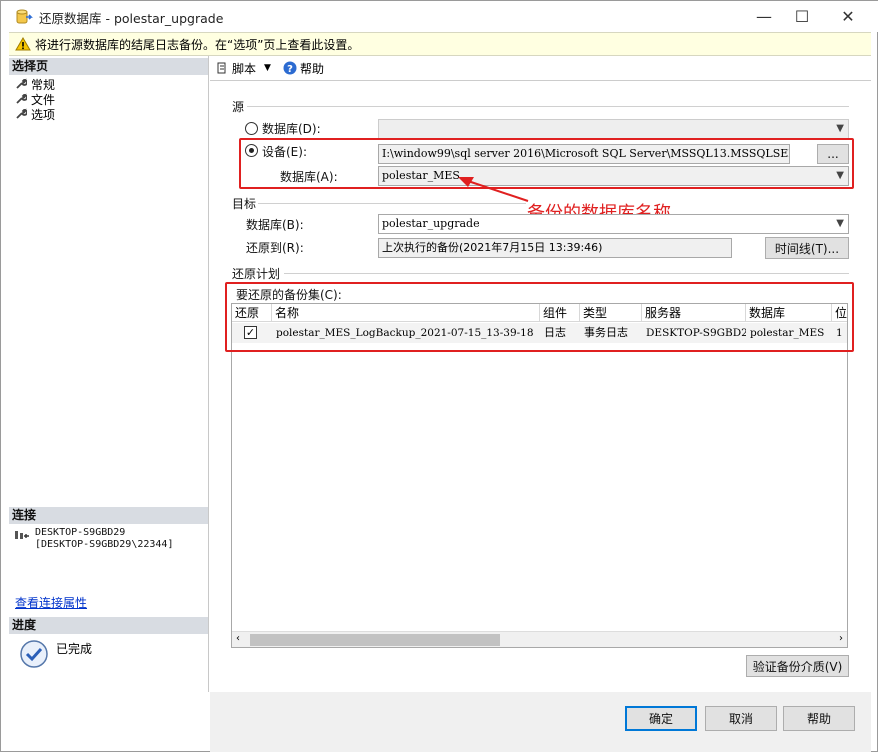 The image size is (878, 752). What do you see at coordinates (108, 515) in the screenshot?
I see `connection-header: 连接` at bounding box center [108, 515].